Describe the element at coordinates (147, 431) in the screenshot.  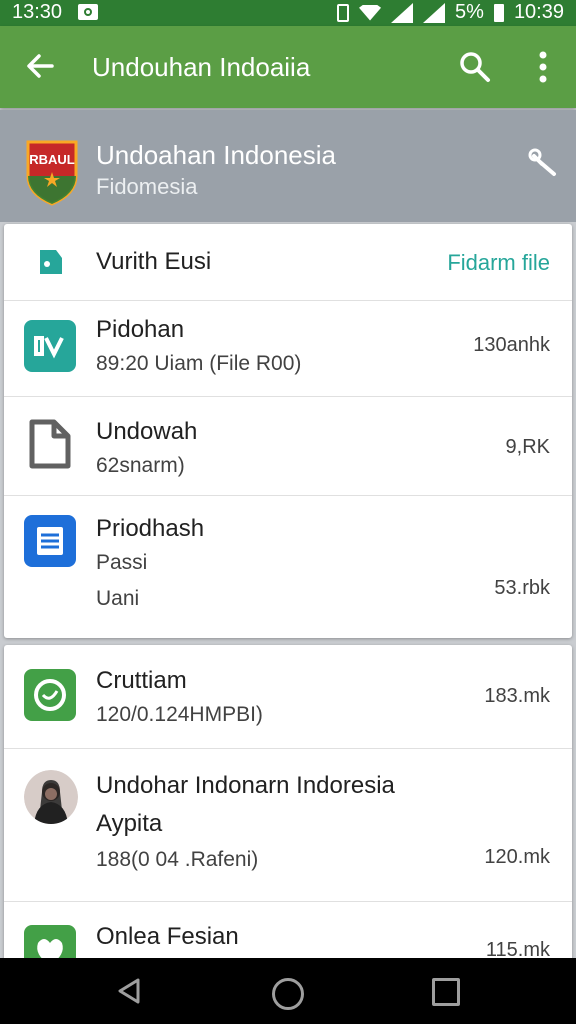
I see `file-name: Undowah` at that location.